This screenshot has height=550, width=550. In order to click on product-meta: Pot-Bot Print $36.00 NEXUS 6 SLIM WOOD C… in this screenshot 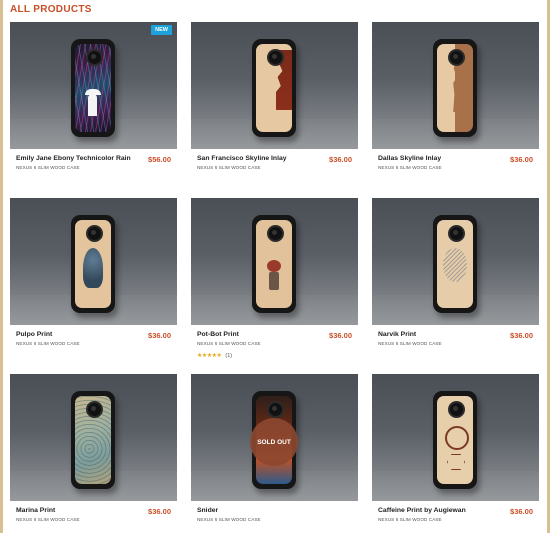, I will do `click(274, 349)`.